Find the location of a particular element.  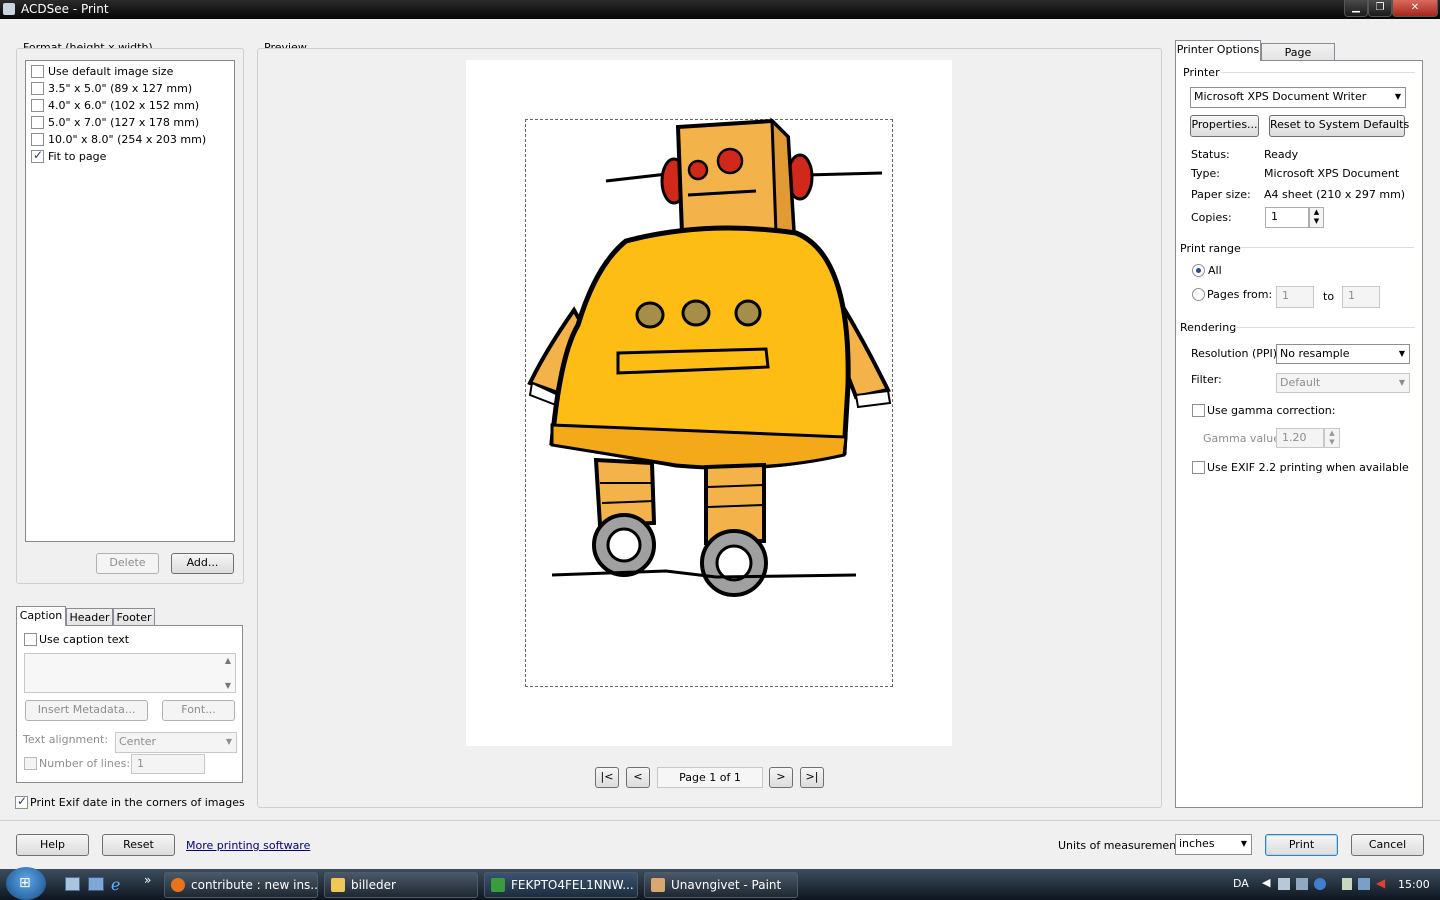

paint-icon is located at coordinates (658, 885).